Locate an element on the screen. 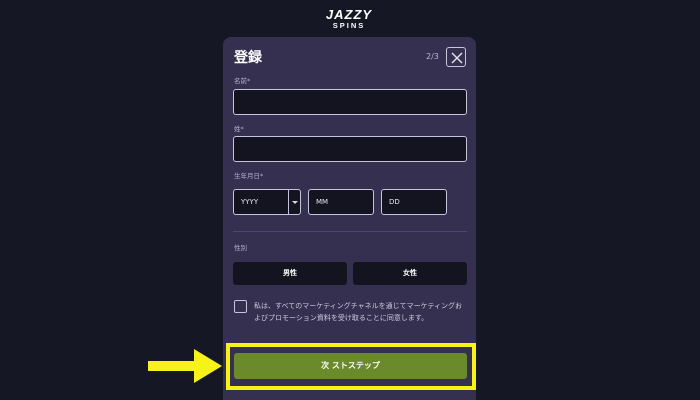 Image resolution: width=700 pixels, height=400 pixels. first-name-input is located at coordinates (350, 102).